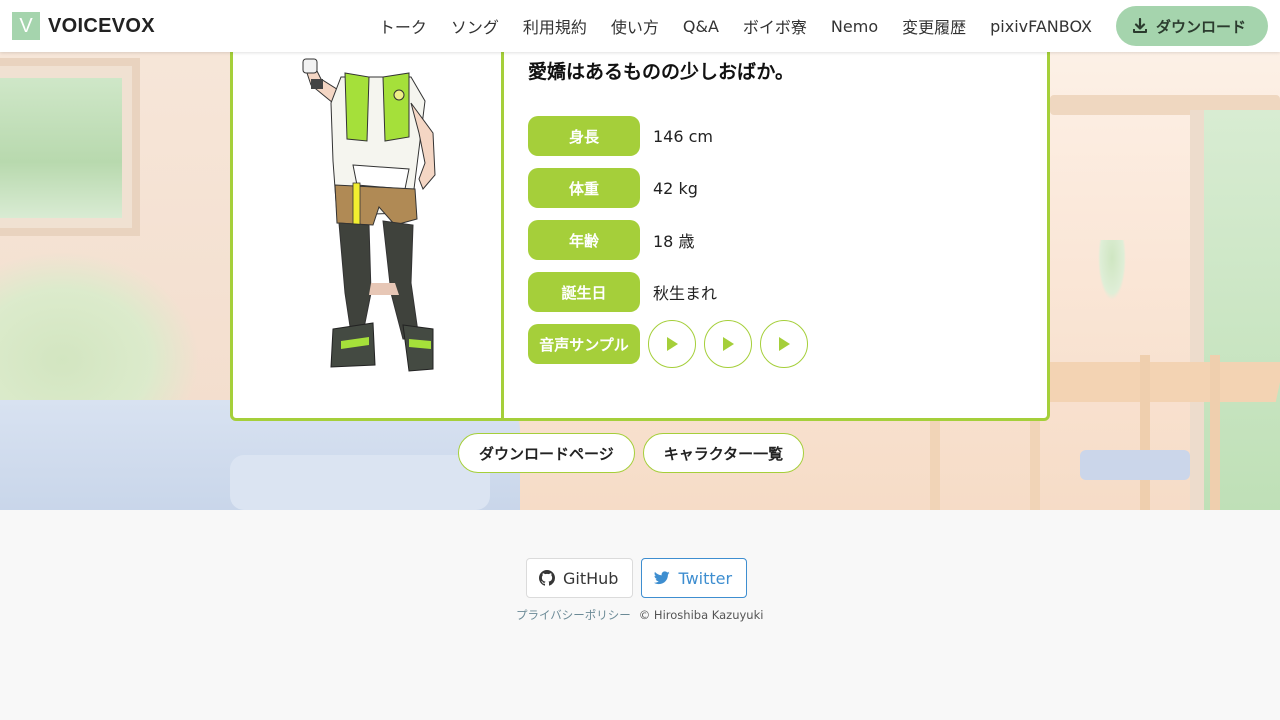 This screenshot has width=1280, height=720. What do you see at coordinates (360, 482) in the screenshot?
I see `sofa-cushion` at bounding box center [360, 482].